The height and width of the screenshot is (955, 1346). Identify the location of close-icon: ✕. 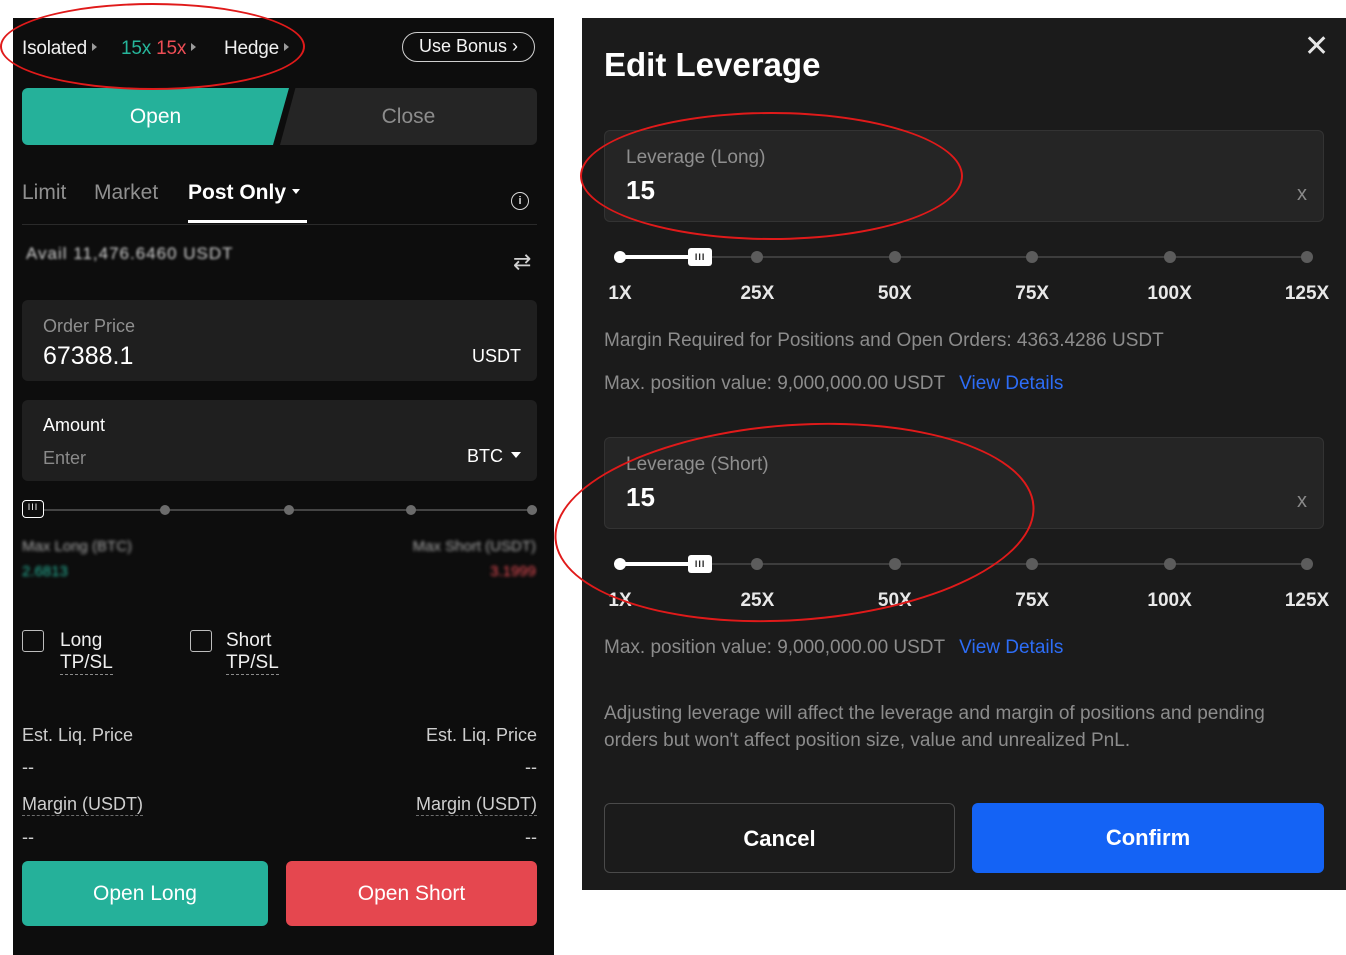
(1316, 47).